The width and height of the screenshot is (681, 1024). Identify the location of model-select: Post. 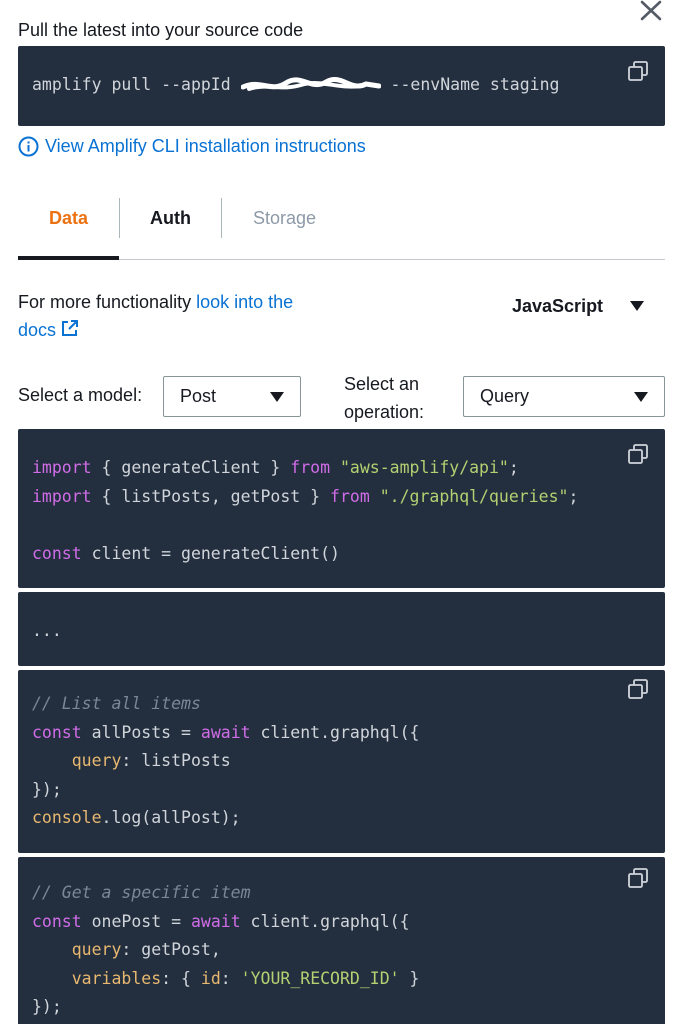
(232, 396).